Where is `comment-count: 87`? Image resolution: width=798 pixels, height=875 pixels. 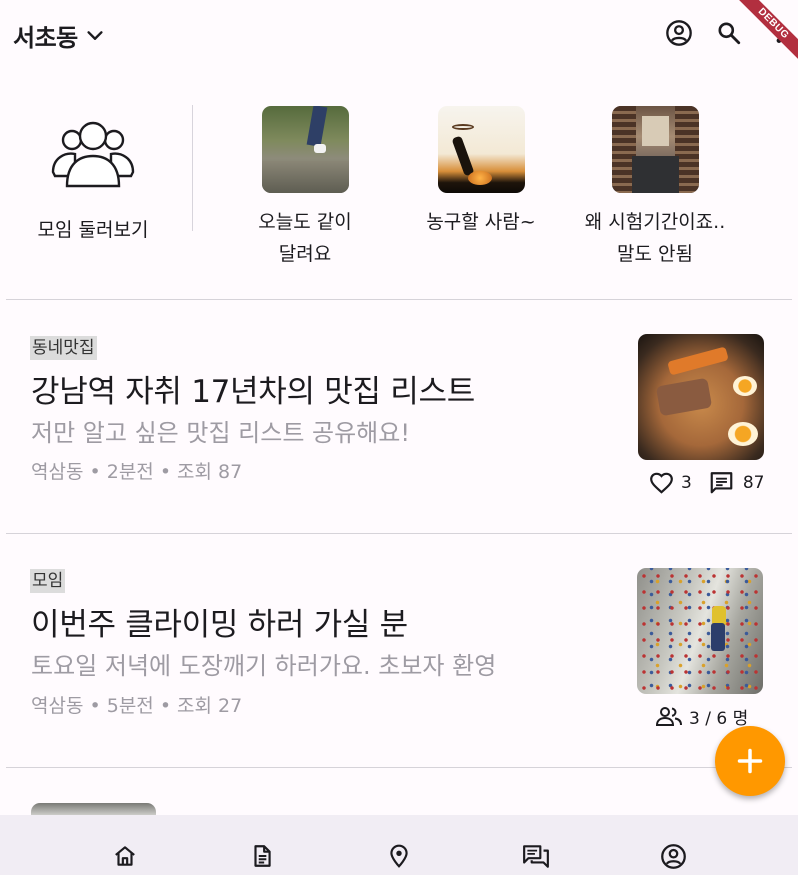
comment-count: 87 is located at coordinates (753, 483).